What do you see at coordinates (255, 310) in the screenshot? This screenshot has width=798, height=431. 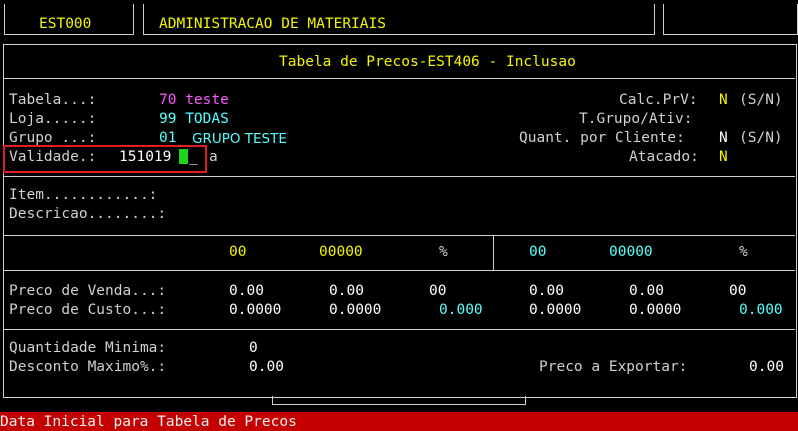 I see `custo-left-1: 0.0000` at bounding box center [255, 310].